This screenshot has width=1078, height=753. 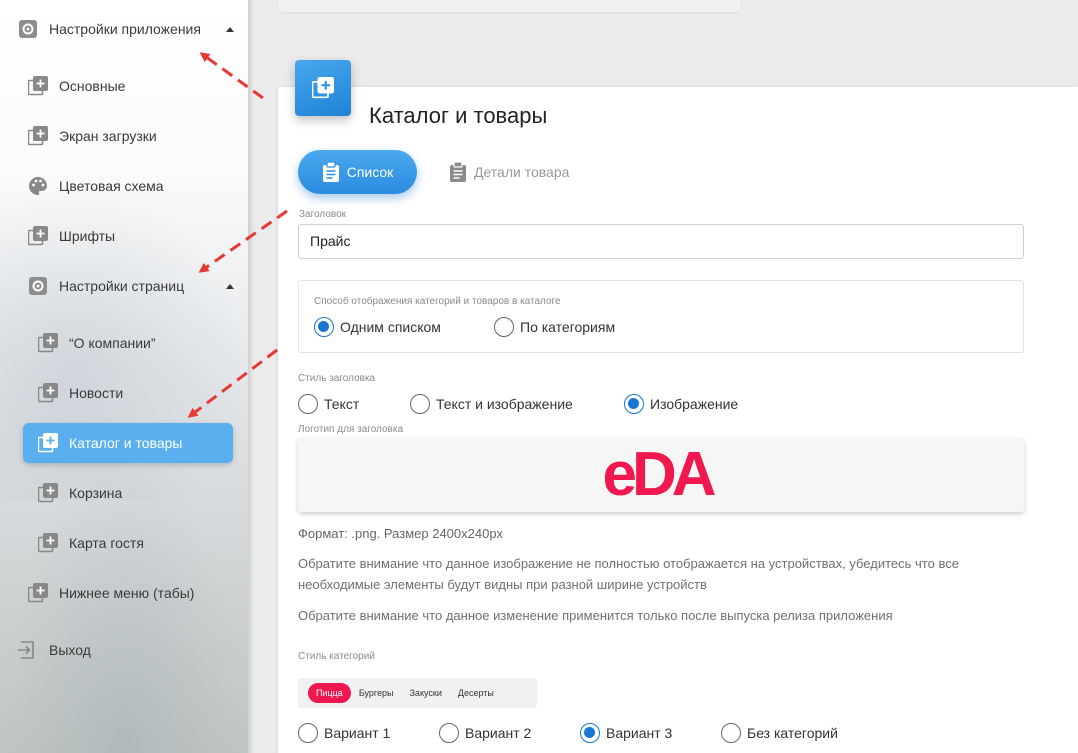 I want to click on chip-desserts: Десерты, so click(x=475, y=693).